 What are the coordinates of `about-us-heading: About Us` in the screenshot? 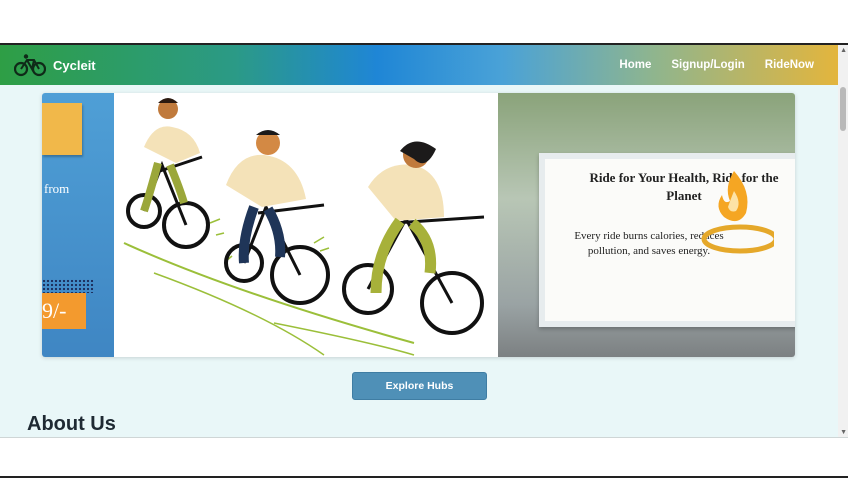 It's located at (71, 424).